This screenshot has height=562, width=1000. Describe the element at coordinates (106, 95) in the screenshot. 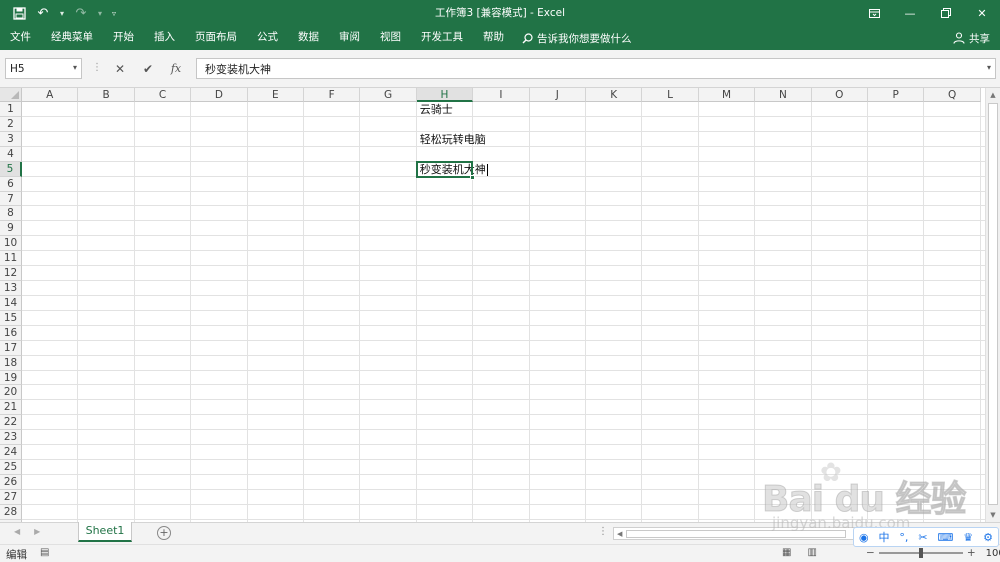

I see `column-header-b: B` at that location.